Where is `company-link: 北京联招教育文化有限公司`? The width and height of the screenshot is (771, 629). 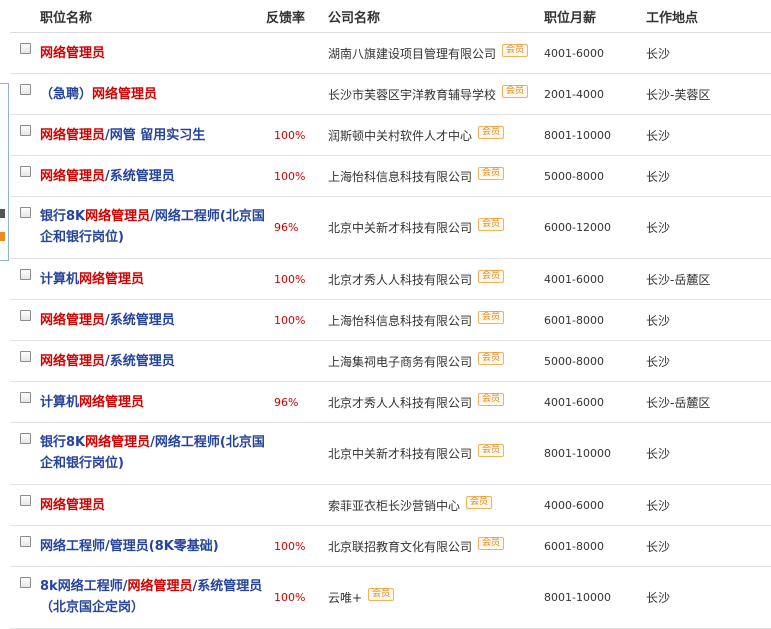
company-link: 北京联招教育文化有限公司 is located at coordinates (400, 546).